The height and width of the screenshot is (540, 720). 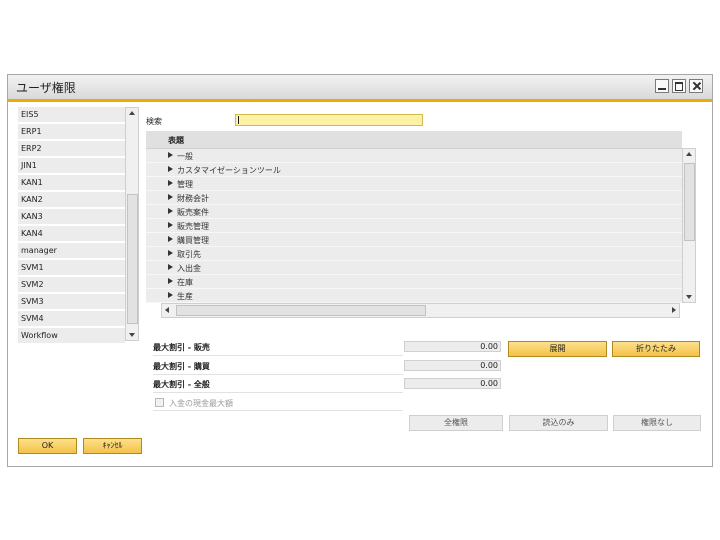 What do you see at coordinates (674, 310) in the screenshot?
I see `scroll-right-icon` at bounding box center [674, 310].